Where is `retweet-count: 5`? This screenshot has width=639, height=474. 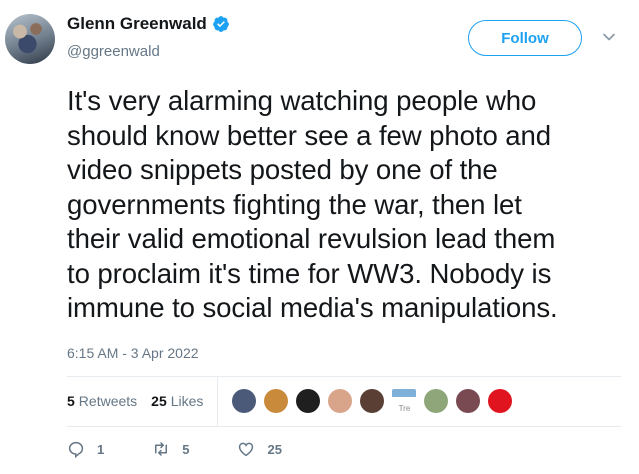
retweet-count: 5 is located at coordinates (186, 449).